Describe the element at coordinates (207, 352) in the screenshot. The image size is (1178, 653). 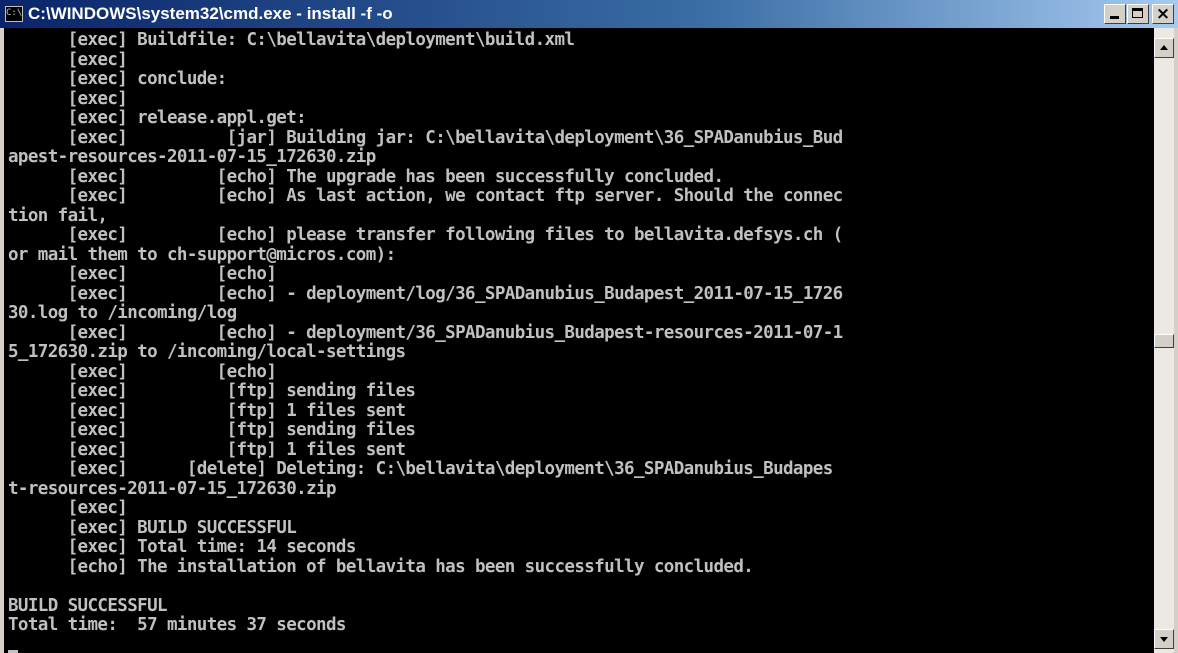
I see `console-line: 5_172630.zip to /incoming/local-settings` at that location.